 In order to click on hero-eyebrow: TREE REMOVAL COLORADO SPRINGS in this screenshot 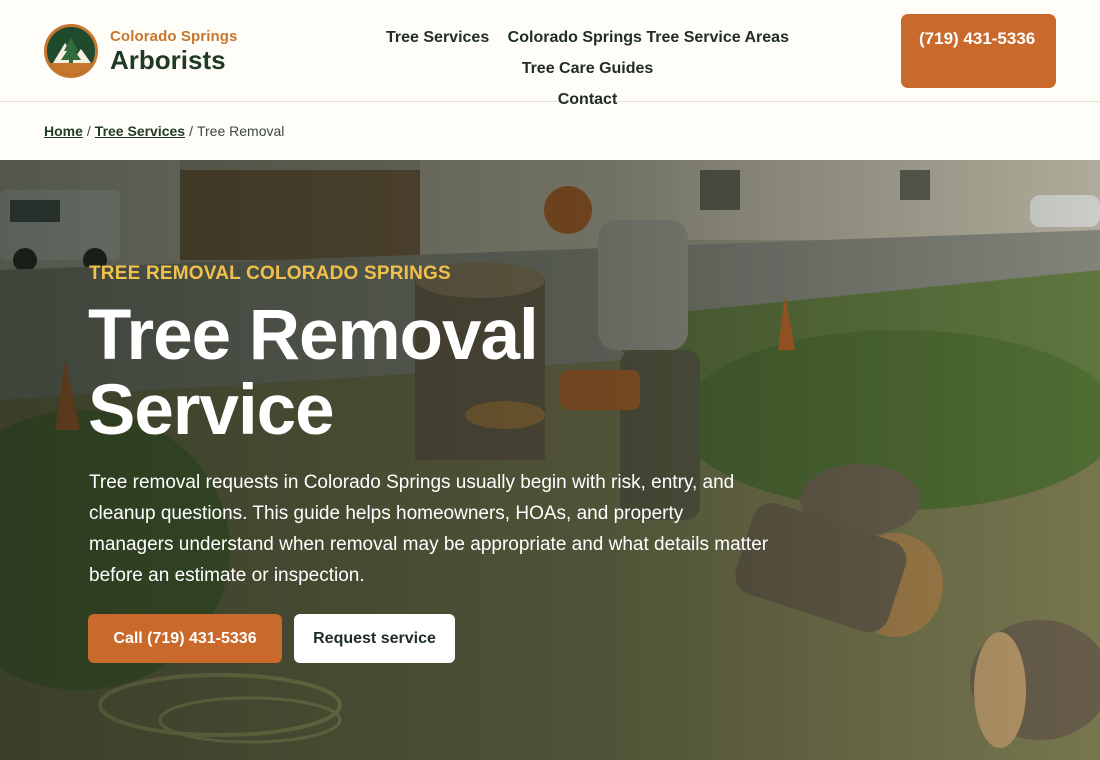, I will do `click(270, 273)`.